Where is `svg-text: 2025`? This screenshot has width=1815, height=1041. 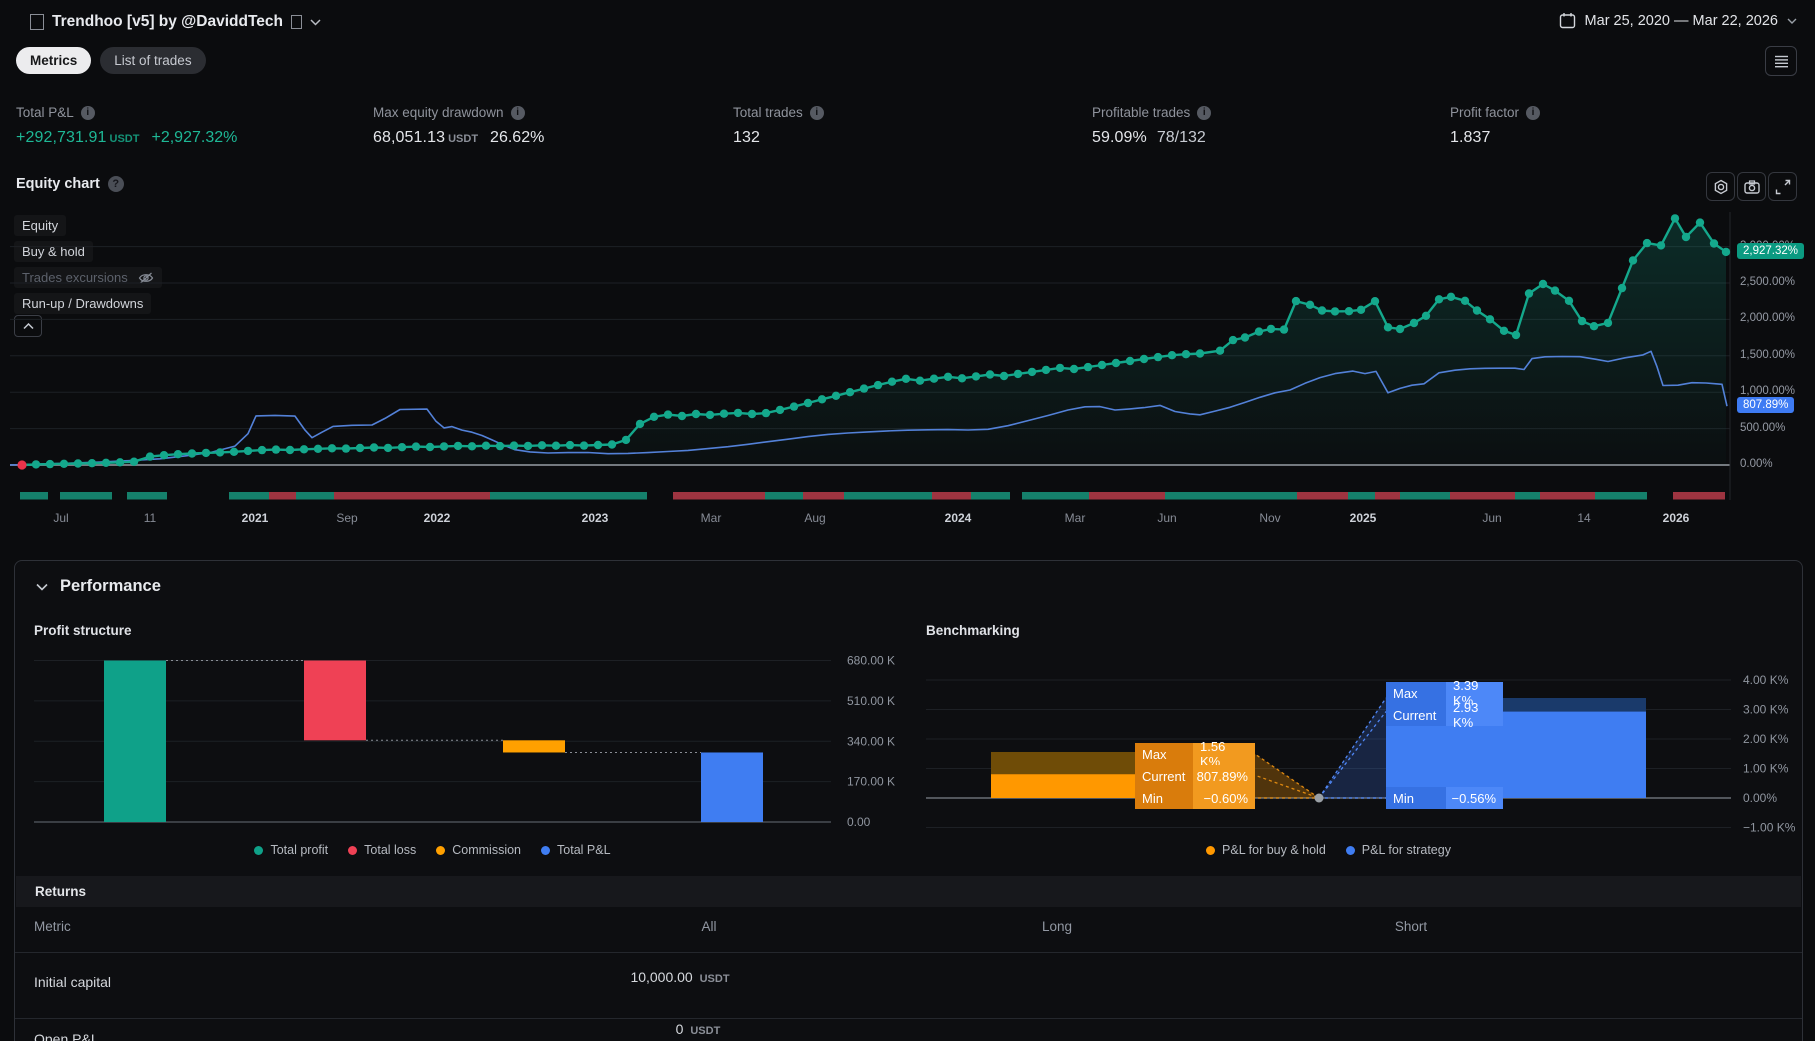 svg-text: 2025 is located at coordinates (1363, 518).